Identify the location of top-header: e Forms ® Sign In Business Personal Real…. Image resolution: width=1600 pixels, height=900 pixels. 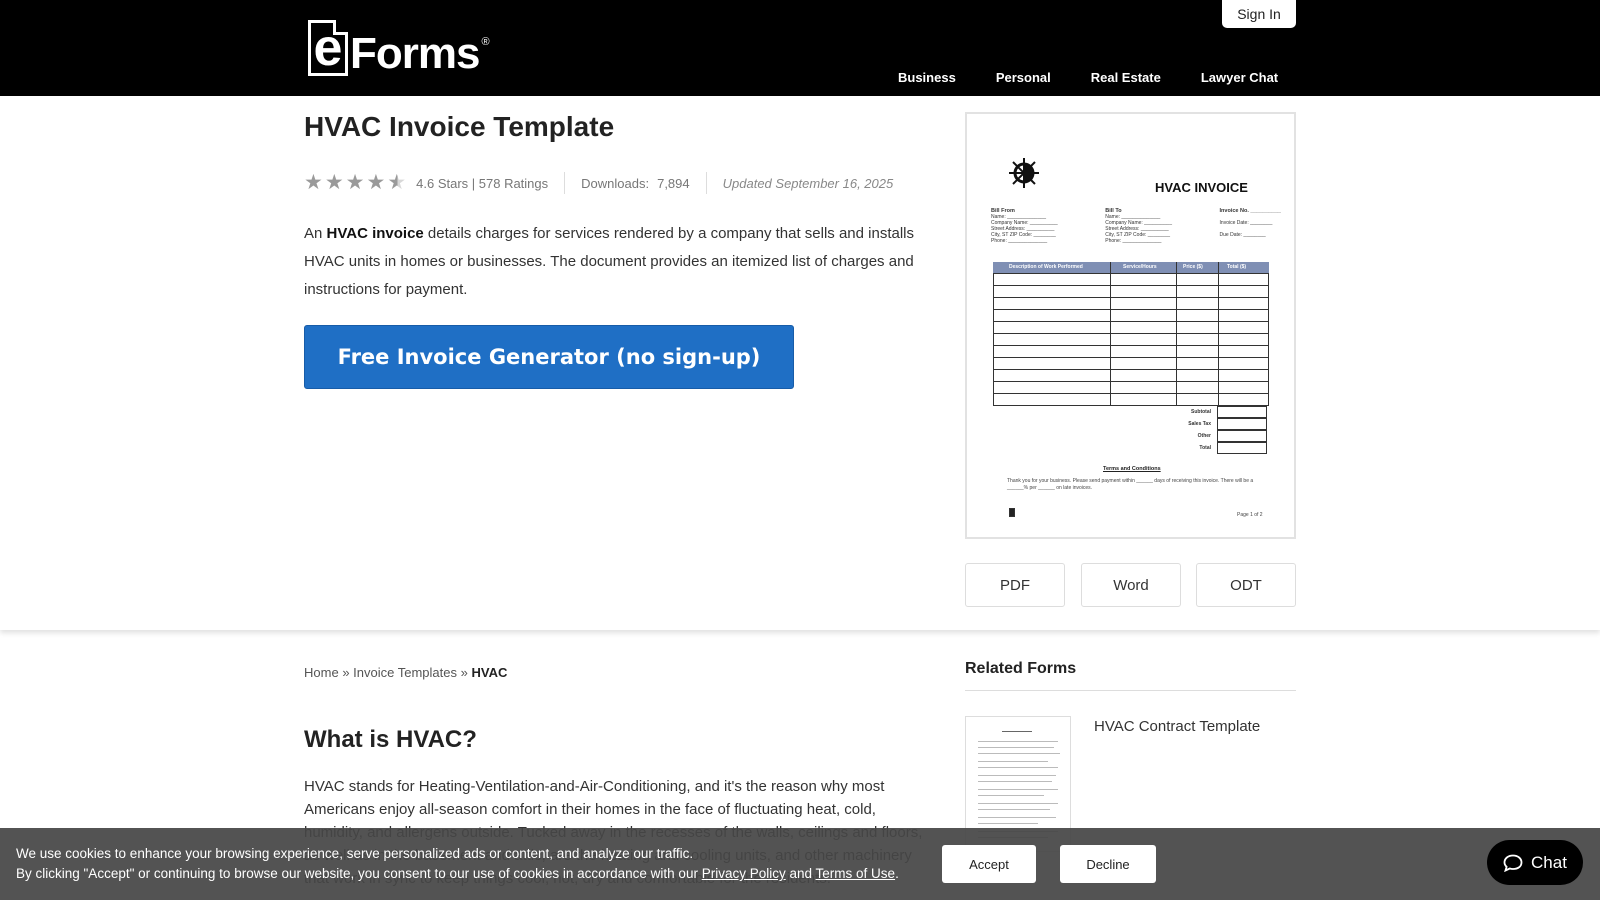
(800, 48).